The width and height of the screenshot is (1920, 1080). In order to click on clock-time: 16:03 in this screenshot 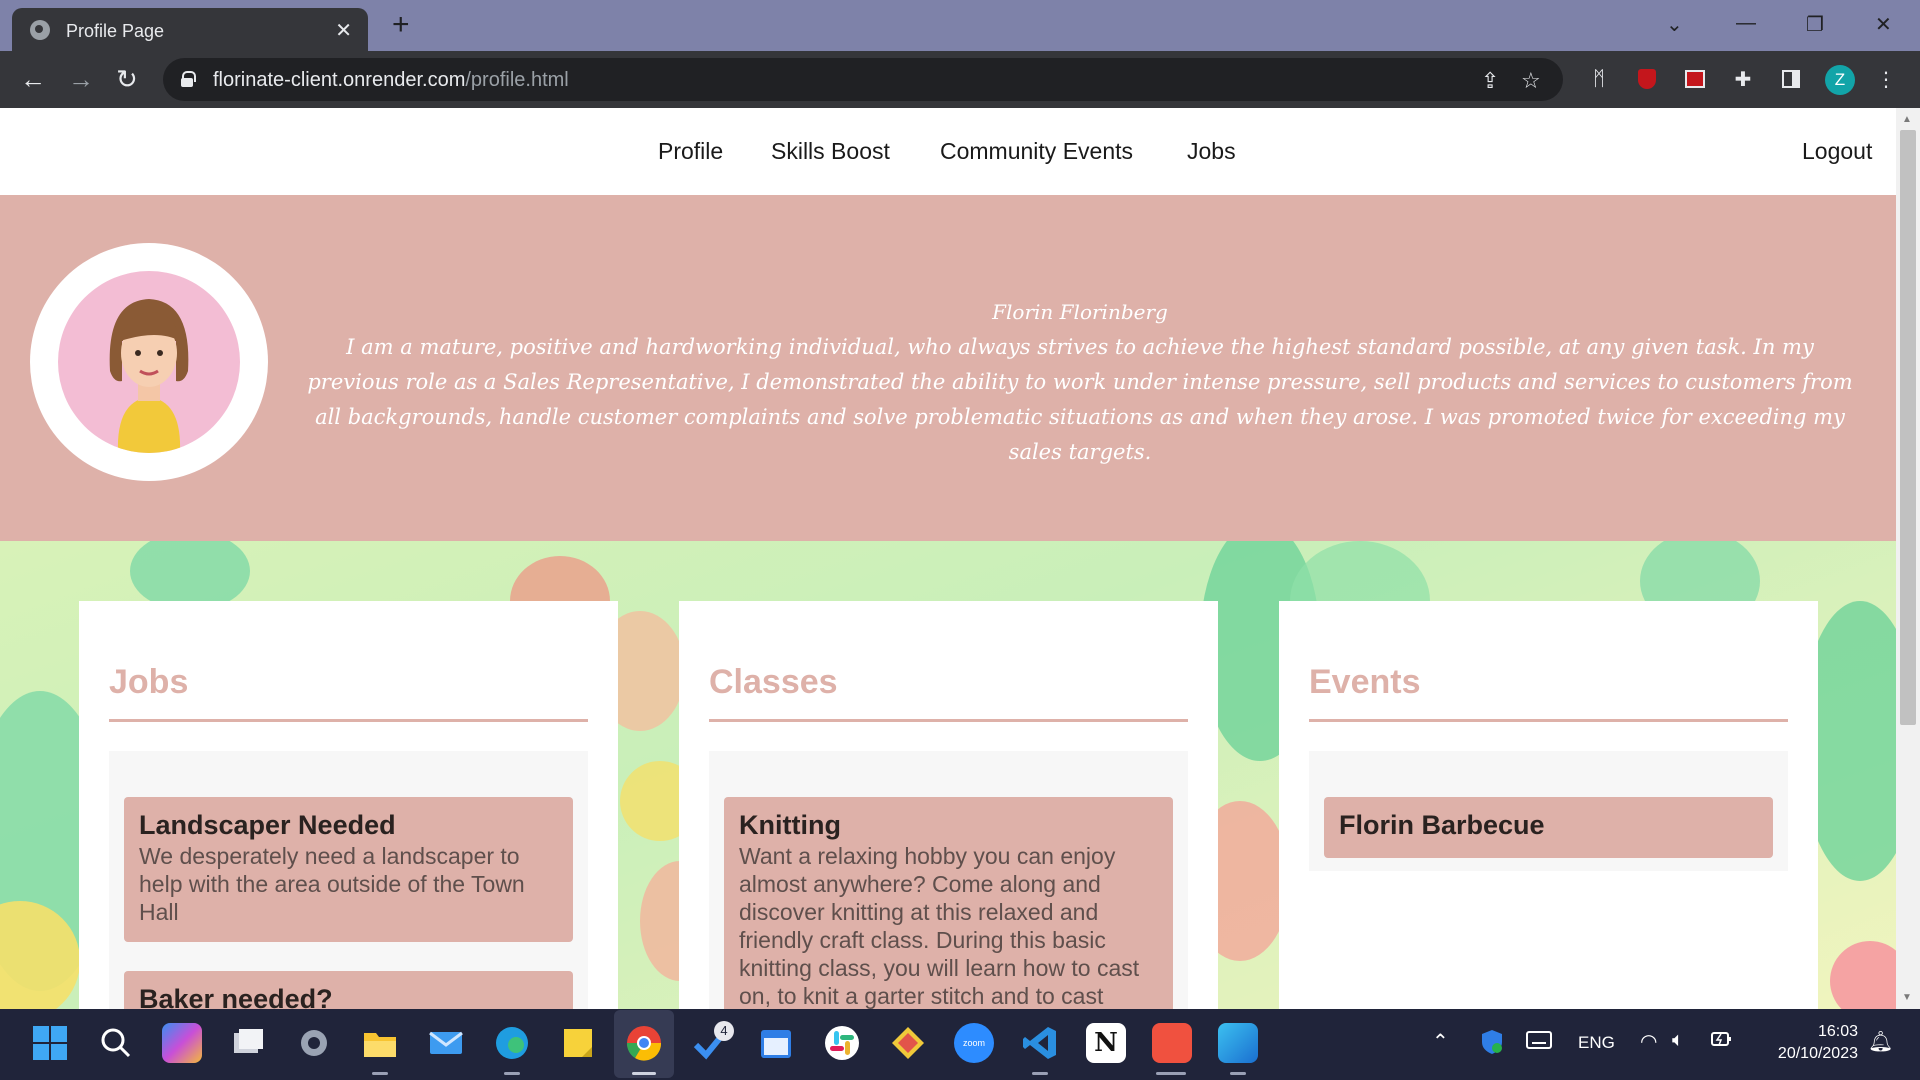, I will do `click(1837, 1031)`.